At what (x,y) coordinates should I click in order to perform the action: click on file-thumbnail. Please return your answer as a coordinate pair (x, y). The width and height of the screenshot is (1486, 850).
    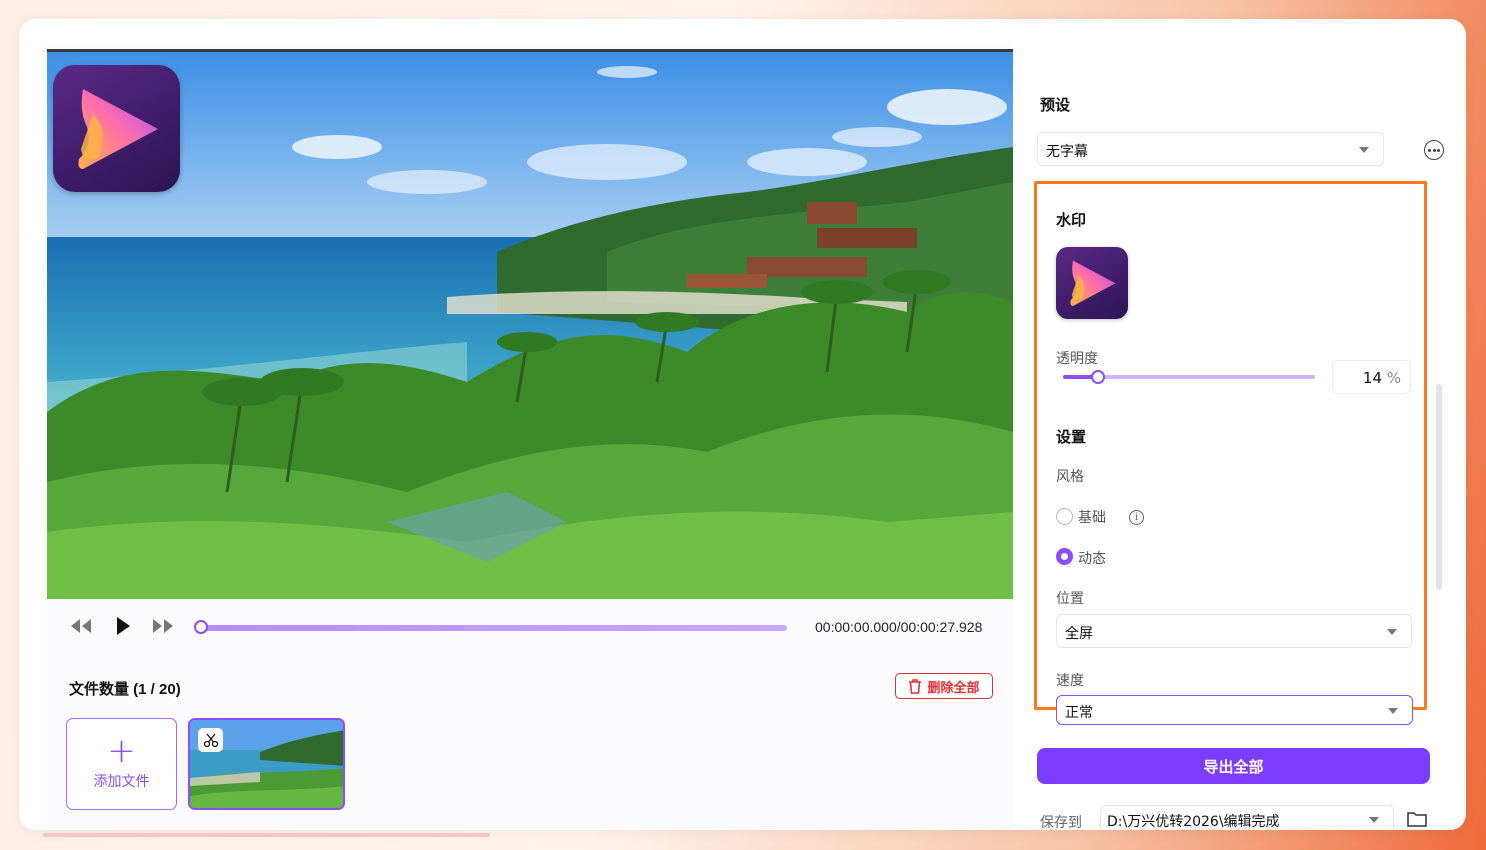
    Looking at the image, I should click on (266, 764).